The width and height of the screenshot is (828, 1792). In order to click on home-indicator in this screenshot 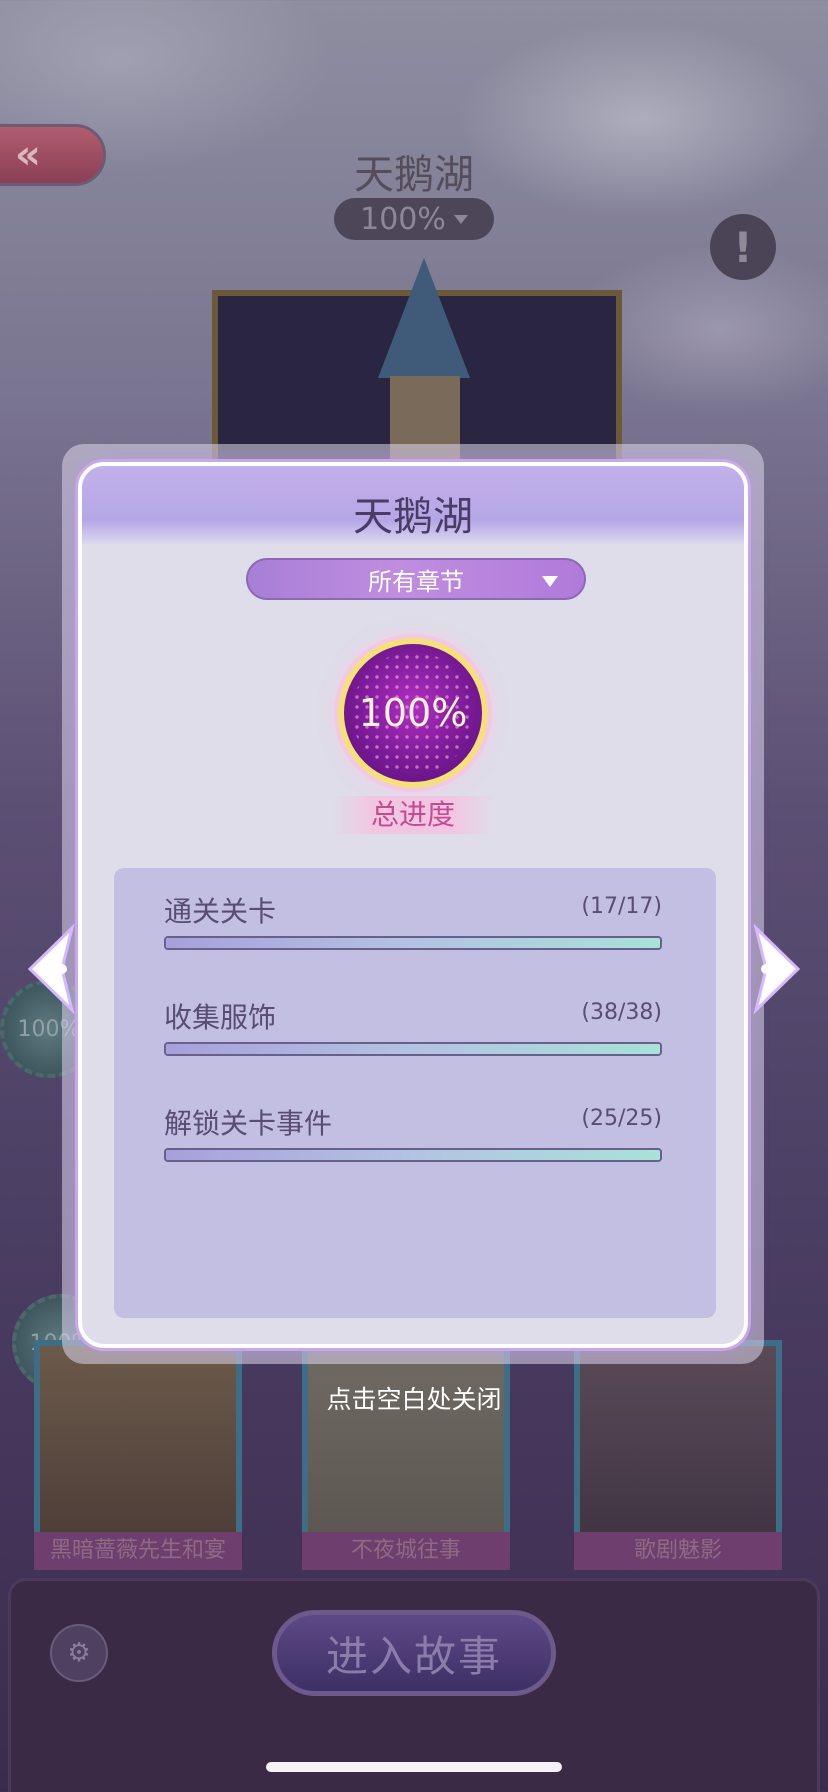, I will do `click(414, 1767)`.